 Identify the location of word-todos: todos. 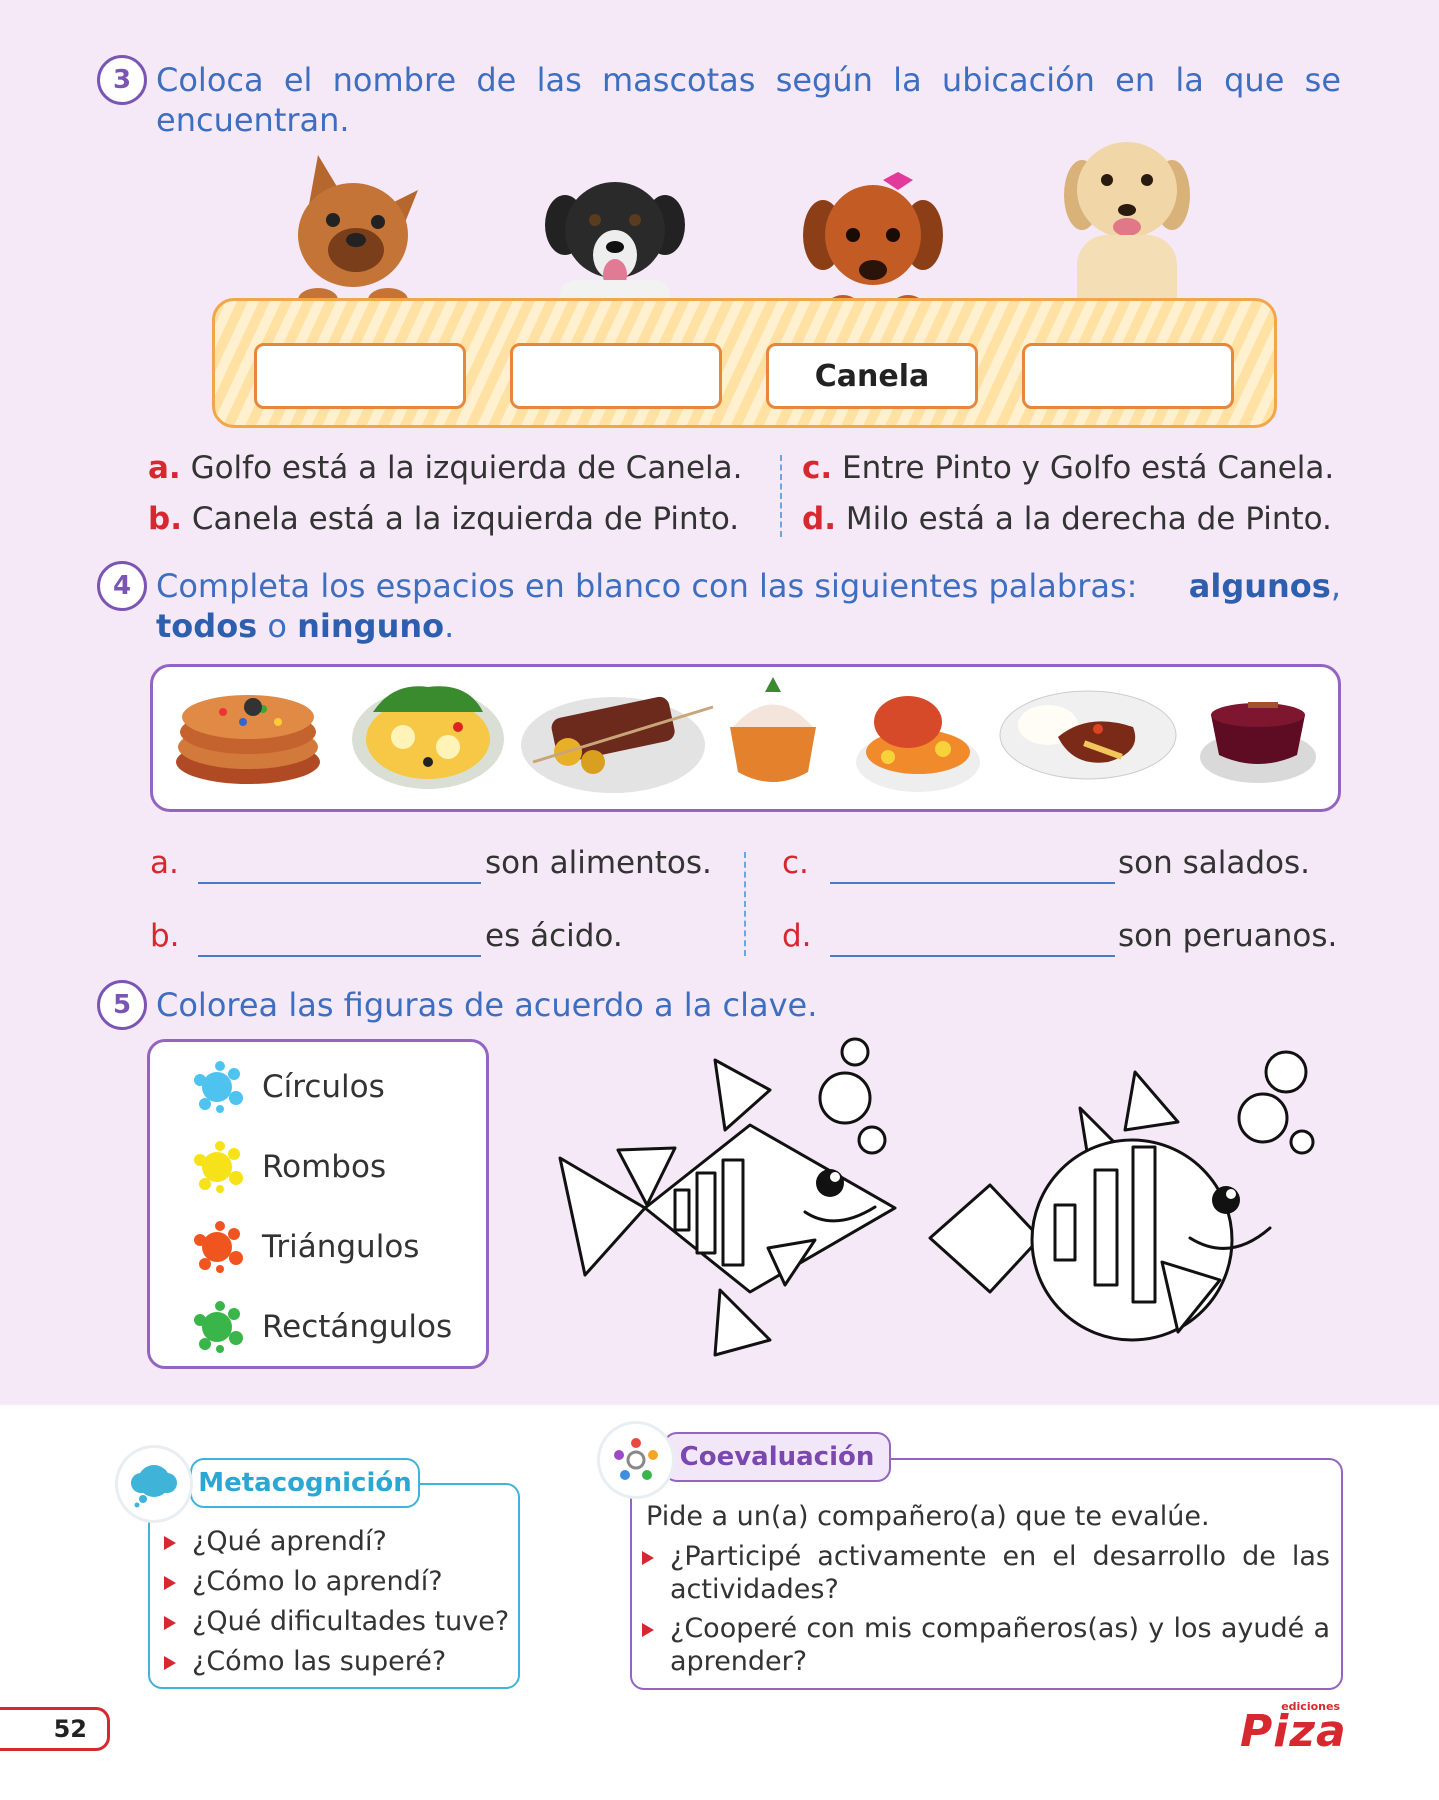
(207, 626).